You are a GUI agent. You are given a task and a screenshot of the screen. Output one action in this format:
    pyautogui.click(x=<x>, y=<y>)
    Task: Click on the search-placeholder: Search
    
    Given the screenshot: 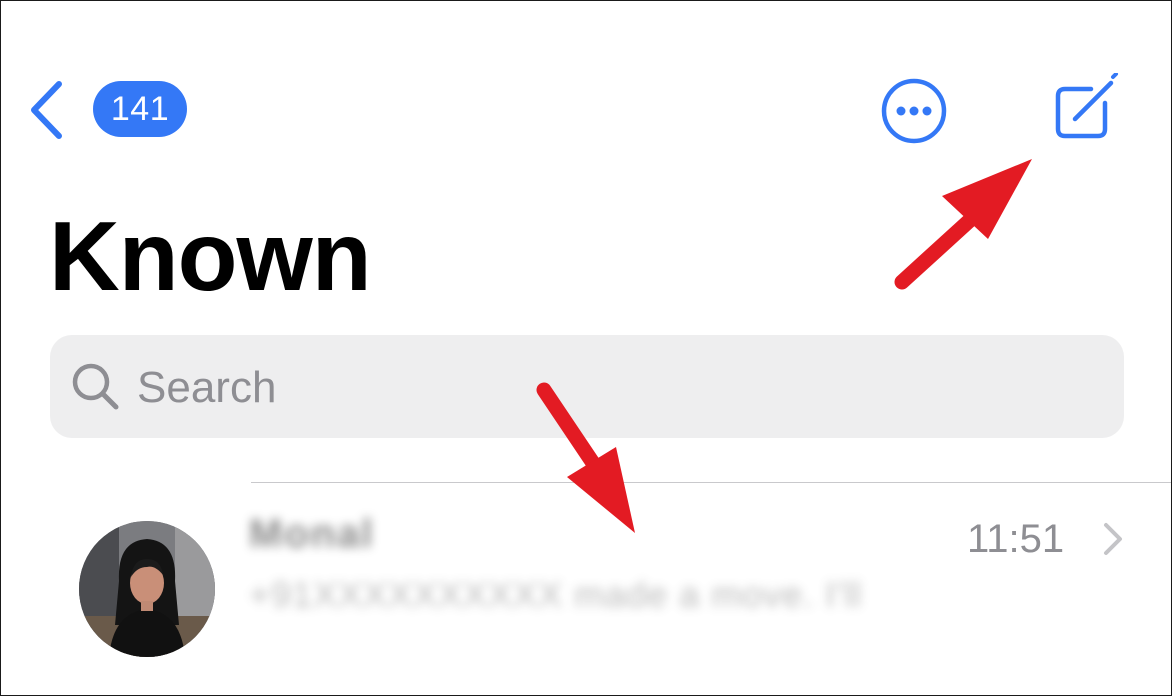 What is the action you would take?
    pyautogui.click(x=207, y=387)
    